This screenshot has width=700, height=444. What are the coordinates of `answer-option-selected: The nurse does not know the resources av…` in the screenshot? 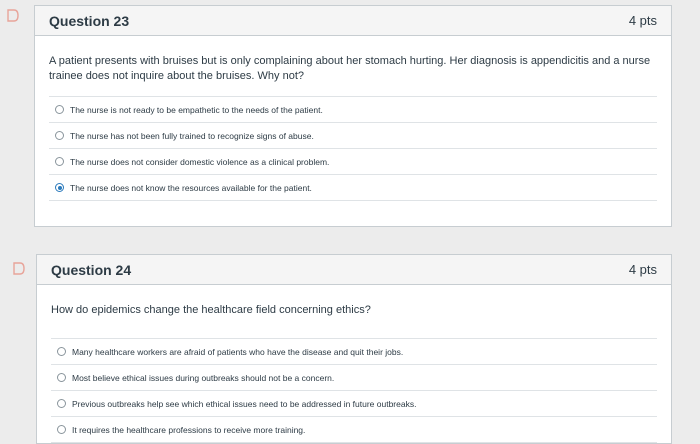 It's located at (353, 188).